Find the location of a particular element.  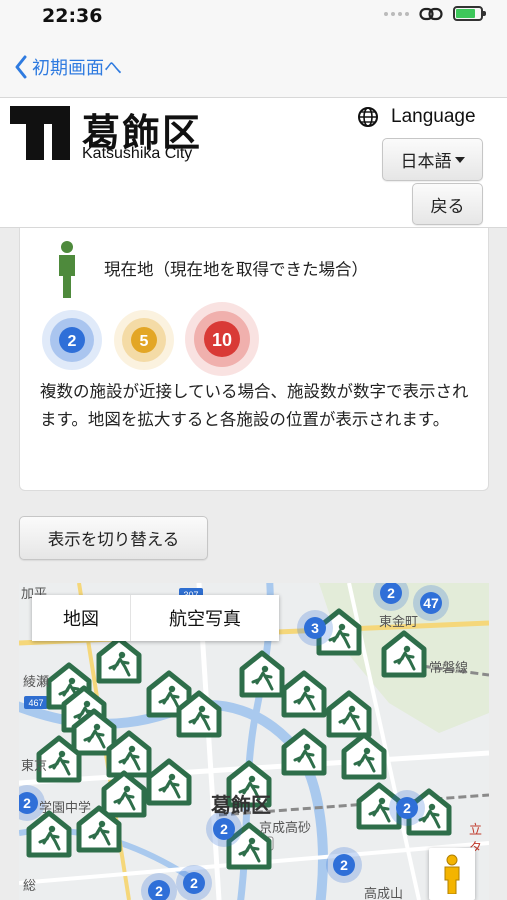

map-label-keisei-san: 高成山 is located at coordinates (384, 893).